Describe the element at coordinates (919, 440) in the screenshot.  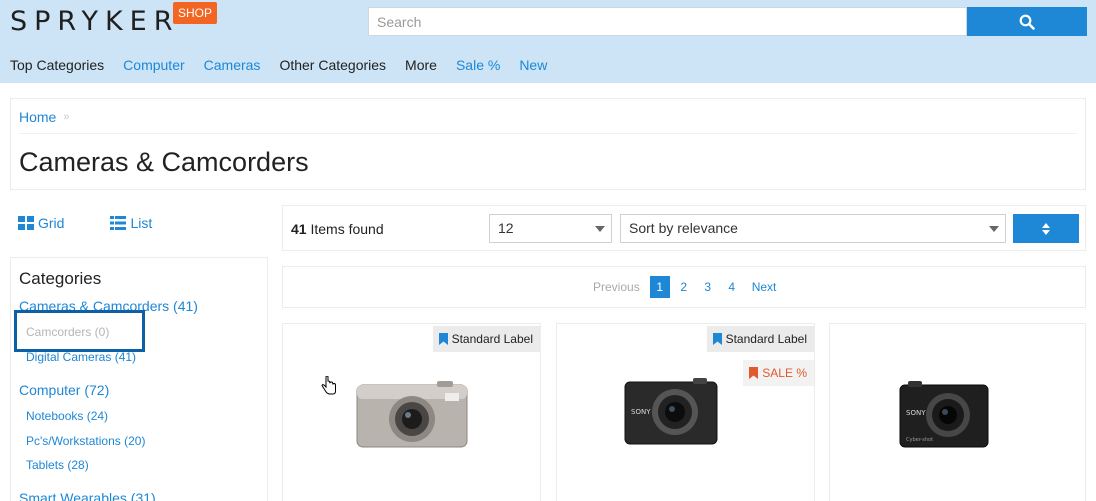
I see `svg-text: Cyber-shot` at that location.